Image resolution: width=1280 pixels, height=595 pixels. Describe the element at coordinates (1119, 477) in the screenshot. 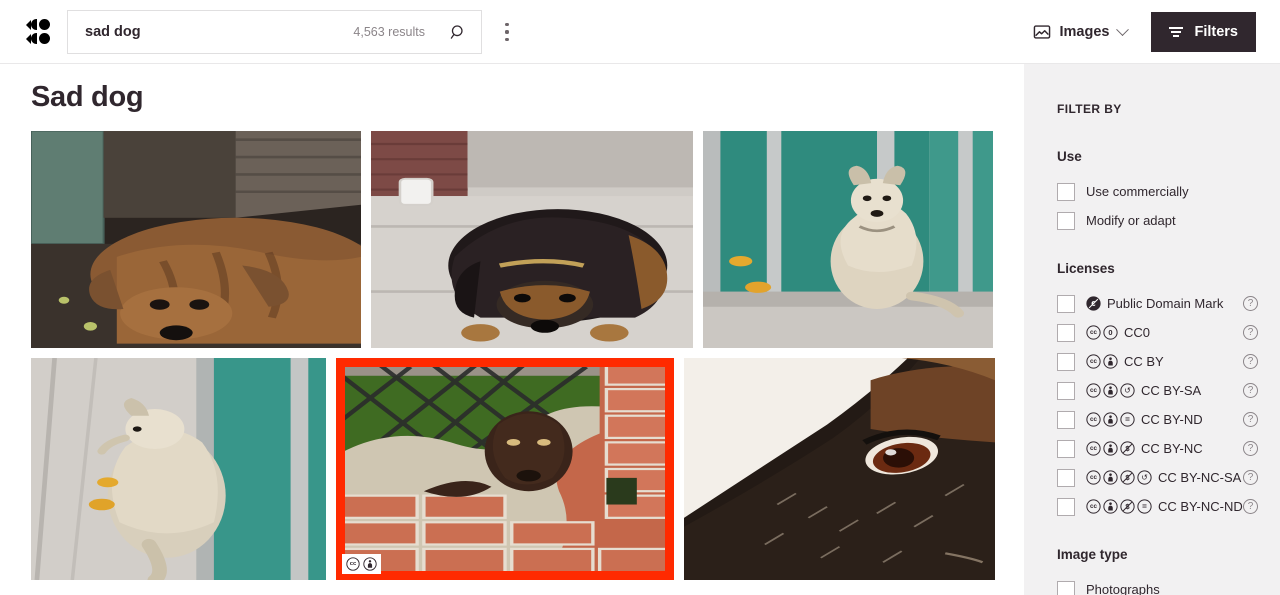

I see `license-icons: cc $ ↺` at that location.